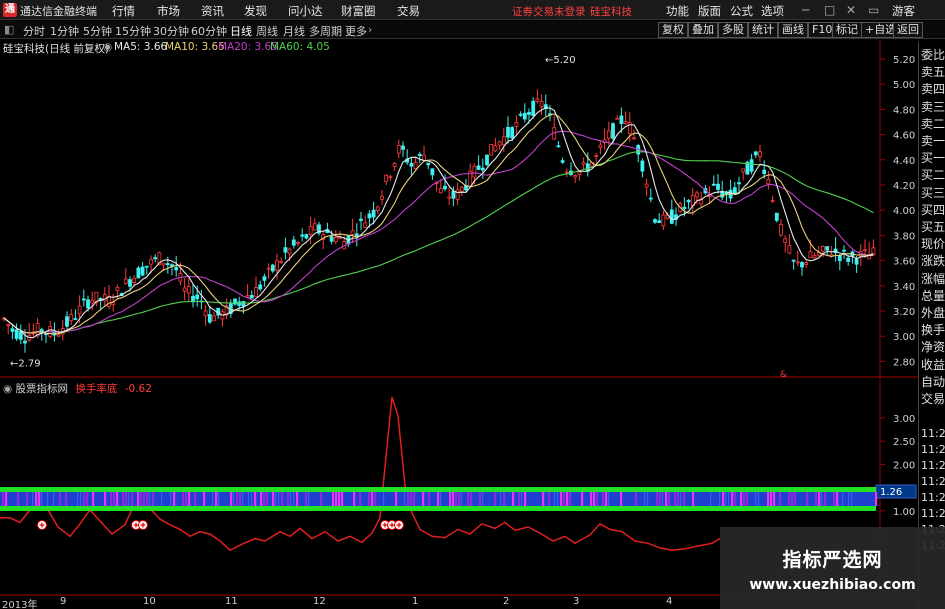 The width and height of the screenshot is (945, 609). What do you see at coordinates (832, 585) in the screenshot?
I see `watermark-url: www.xuezhibiao.com` at bounding box center [832, 585].